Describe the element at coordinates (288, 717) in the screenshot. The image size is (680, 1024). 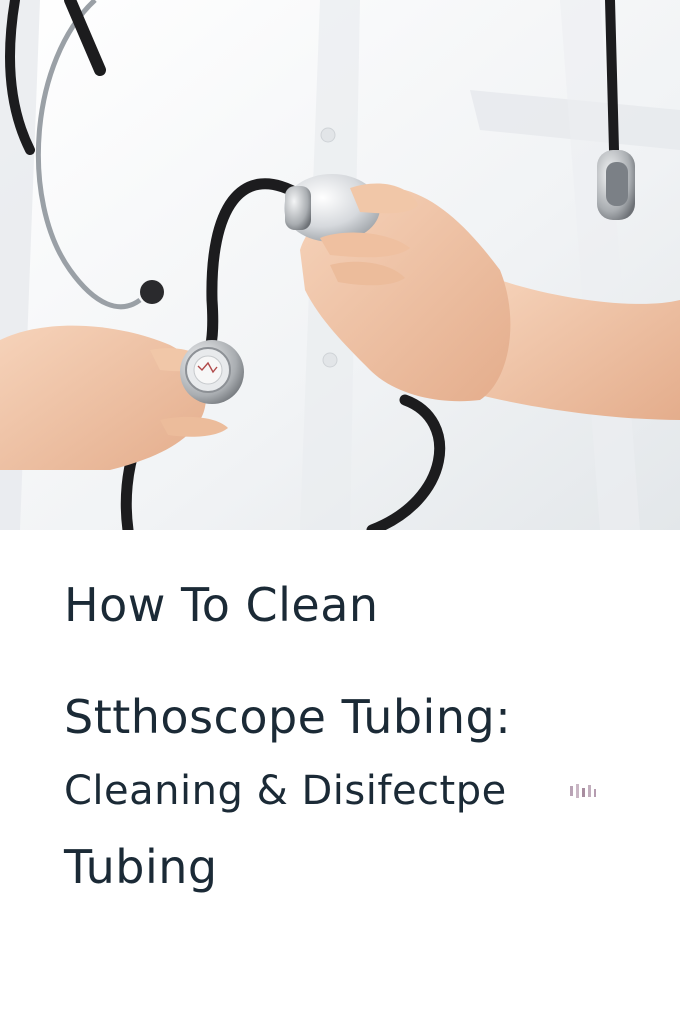
I see `title-line-2: Stthoscope Tubing:` at that location.